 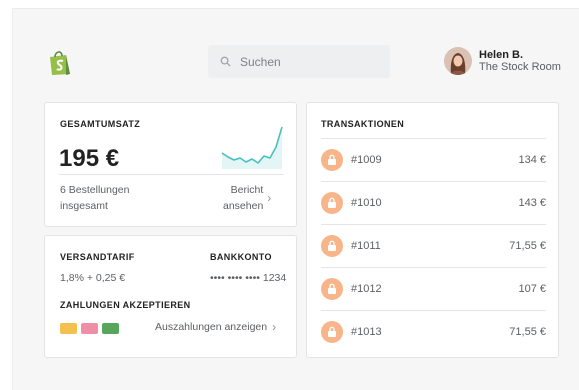 I want to click on sales-title: GESAMTUMSATZ, so click(x=100, y=124).